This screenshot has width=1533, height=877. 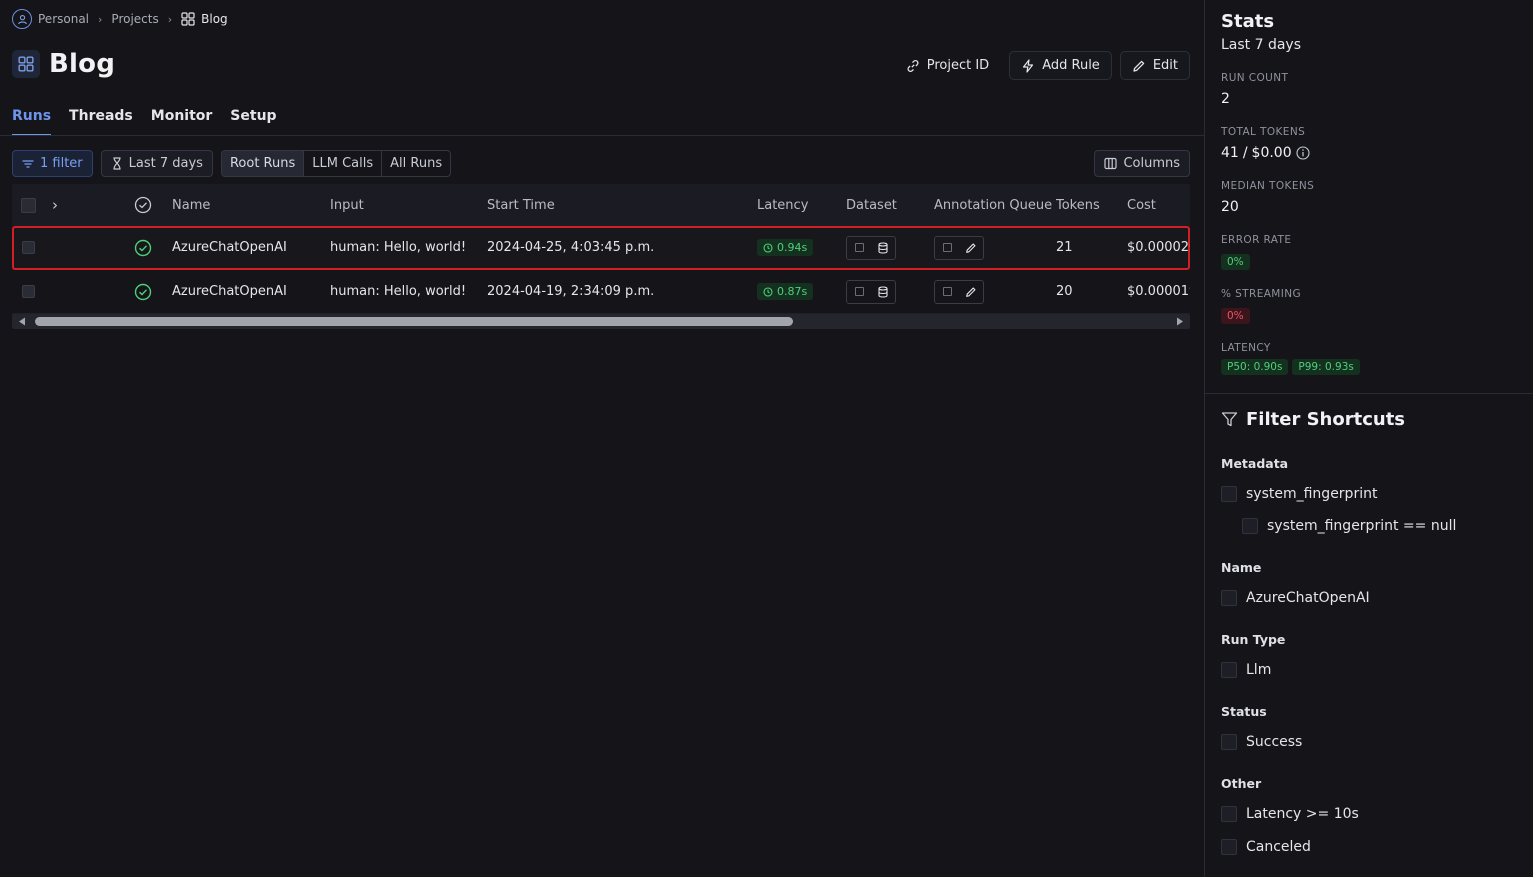 I want to click on row-tokens: 21, so click(x=1064, y=247).